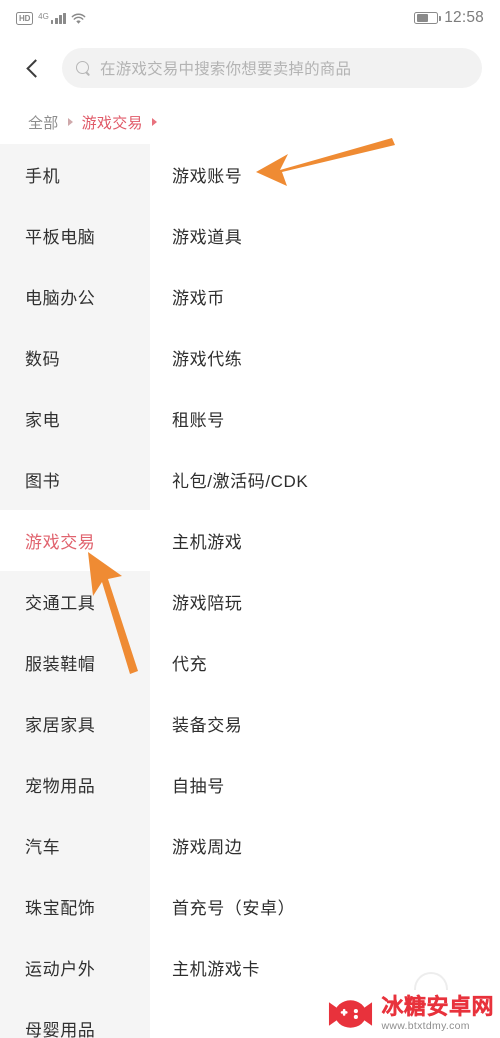  I want to click on sidebar-item: 家居家具, so click(75, 723).